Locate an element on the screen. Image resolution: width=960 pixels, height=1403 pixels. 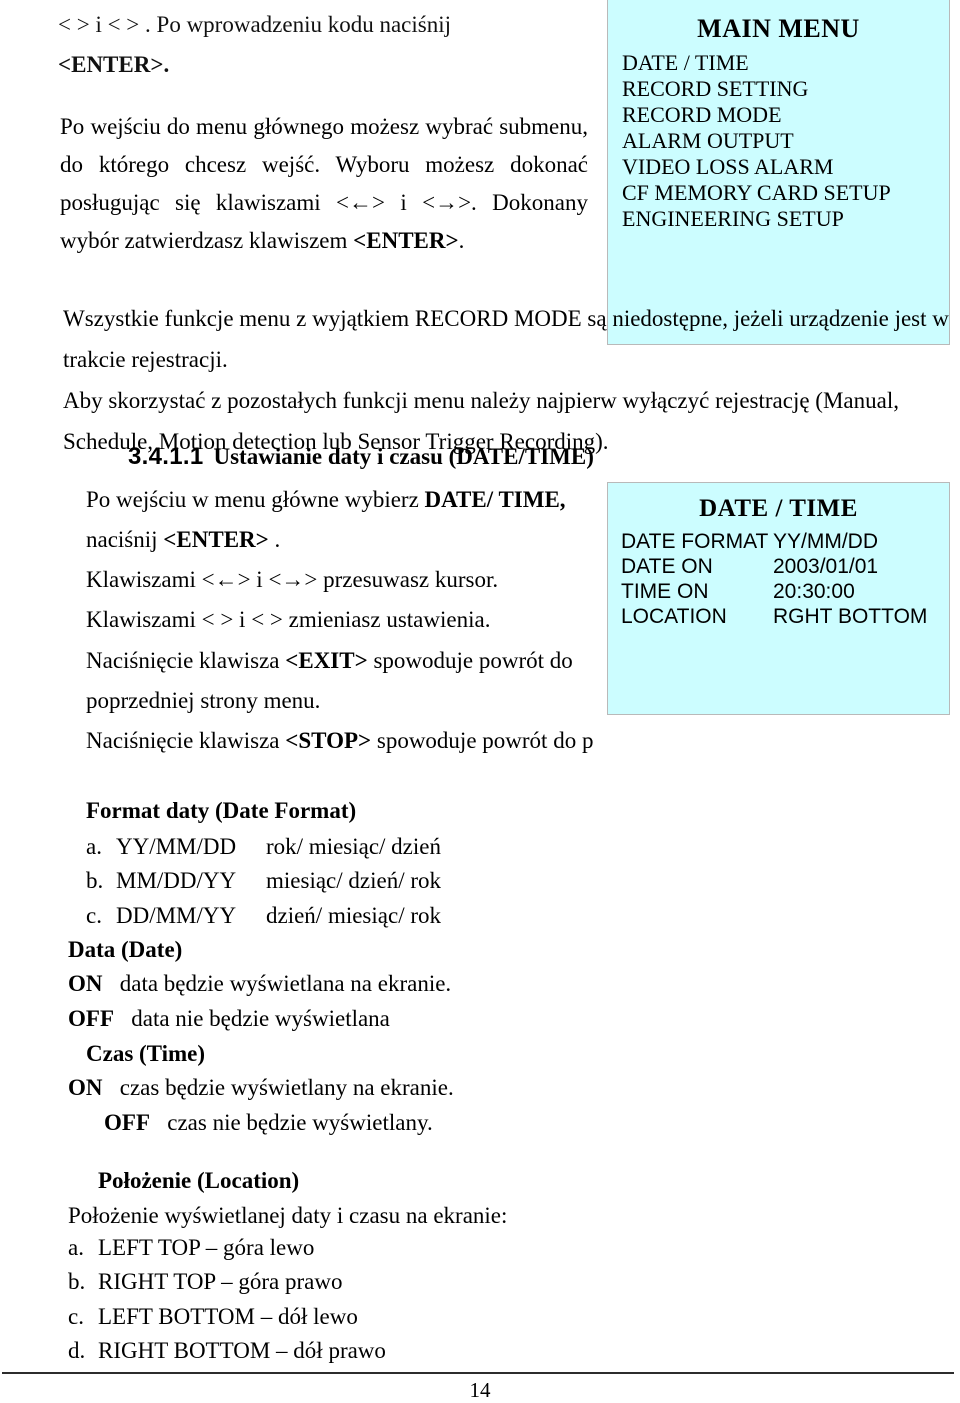
date-time-panel-title: DATE / TIME is located at coordinates (778, 508).